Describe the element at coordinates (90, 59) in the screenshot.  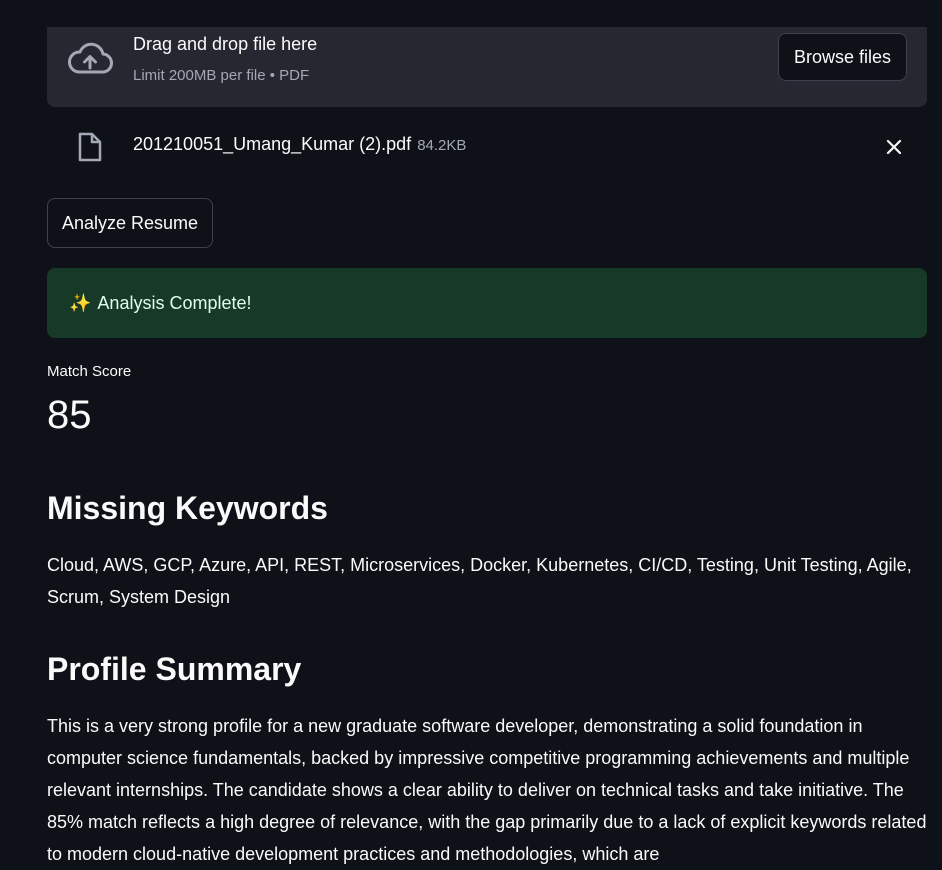
I see `cloud-upload-icon` at that location.